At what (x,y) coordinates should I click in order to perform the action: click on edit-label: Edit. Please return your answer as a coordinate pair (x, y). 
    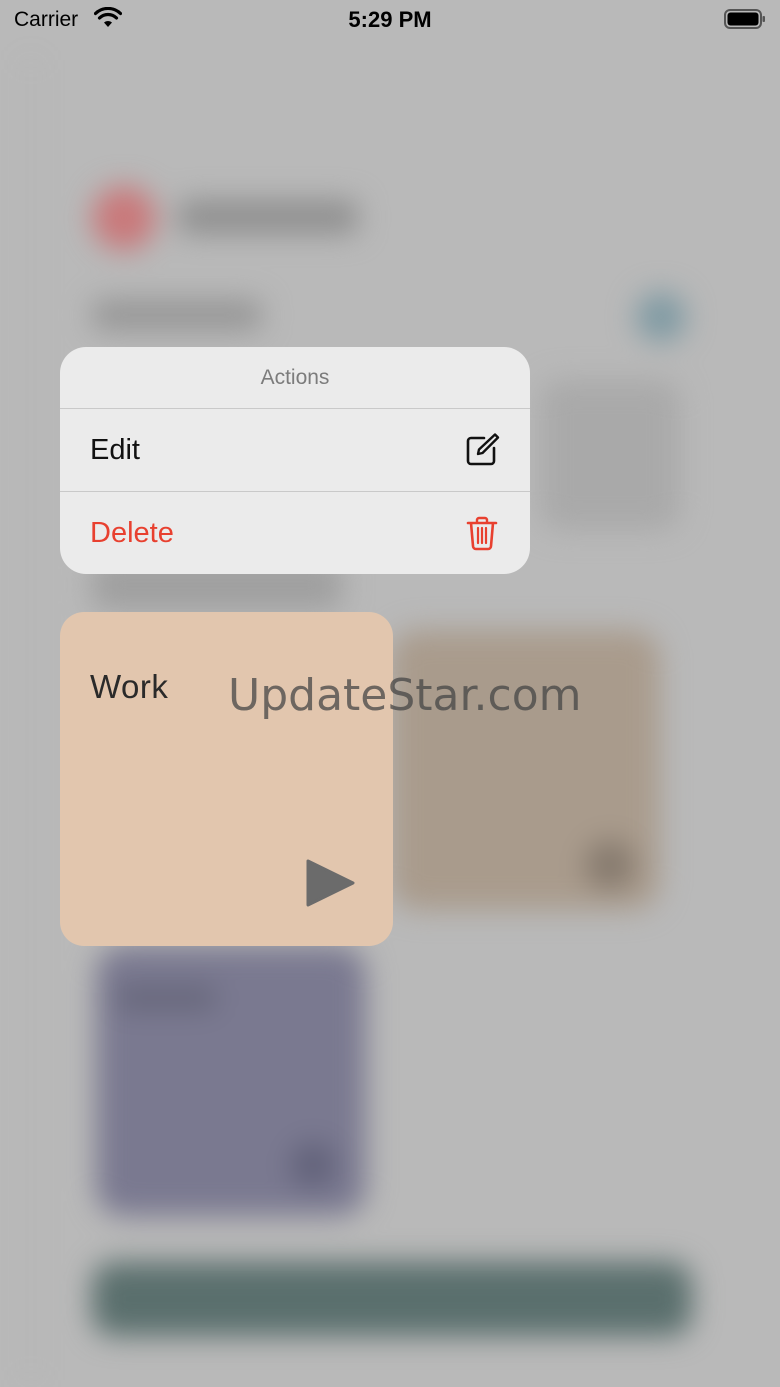
    Looking at the image, I should click on (115, 449).